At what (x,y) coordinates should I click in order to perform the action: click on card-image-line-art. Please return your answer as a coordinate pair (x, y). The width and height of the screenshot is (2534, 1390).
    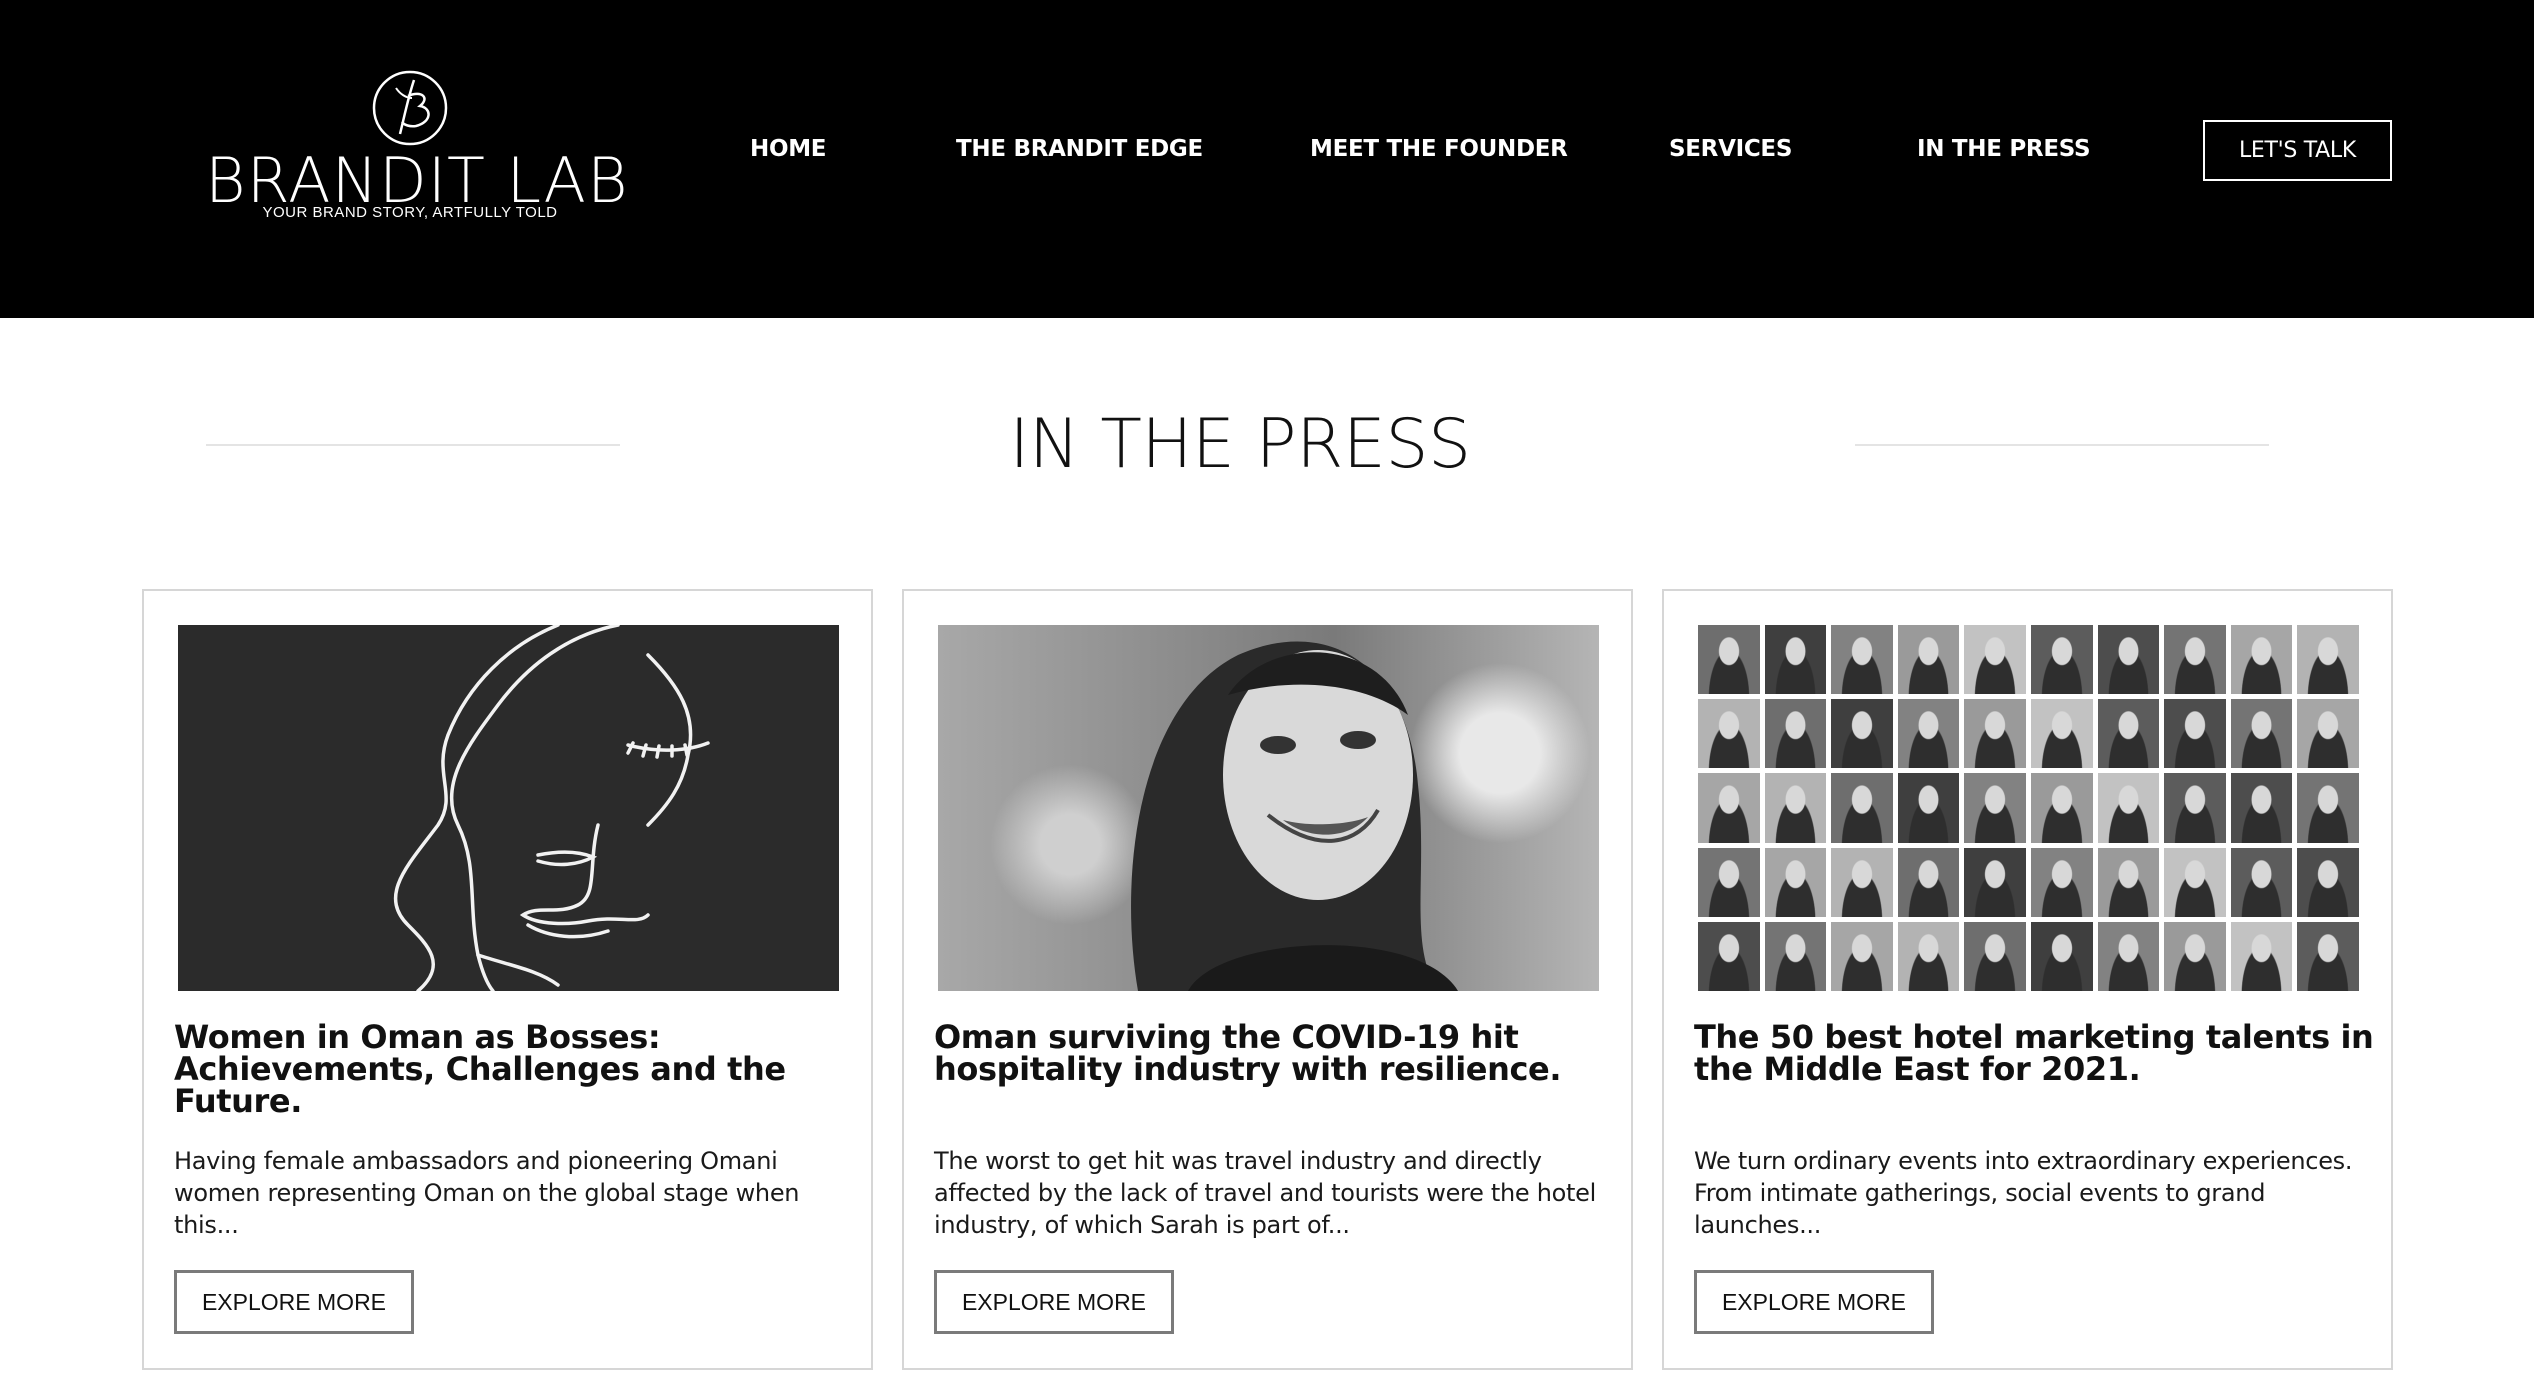
    Looking at the image, I should click on (508, 808).